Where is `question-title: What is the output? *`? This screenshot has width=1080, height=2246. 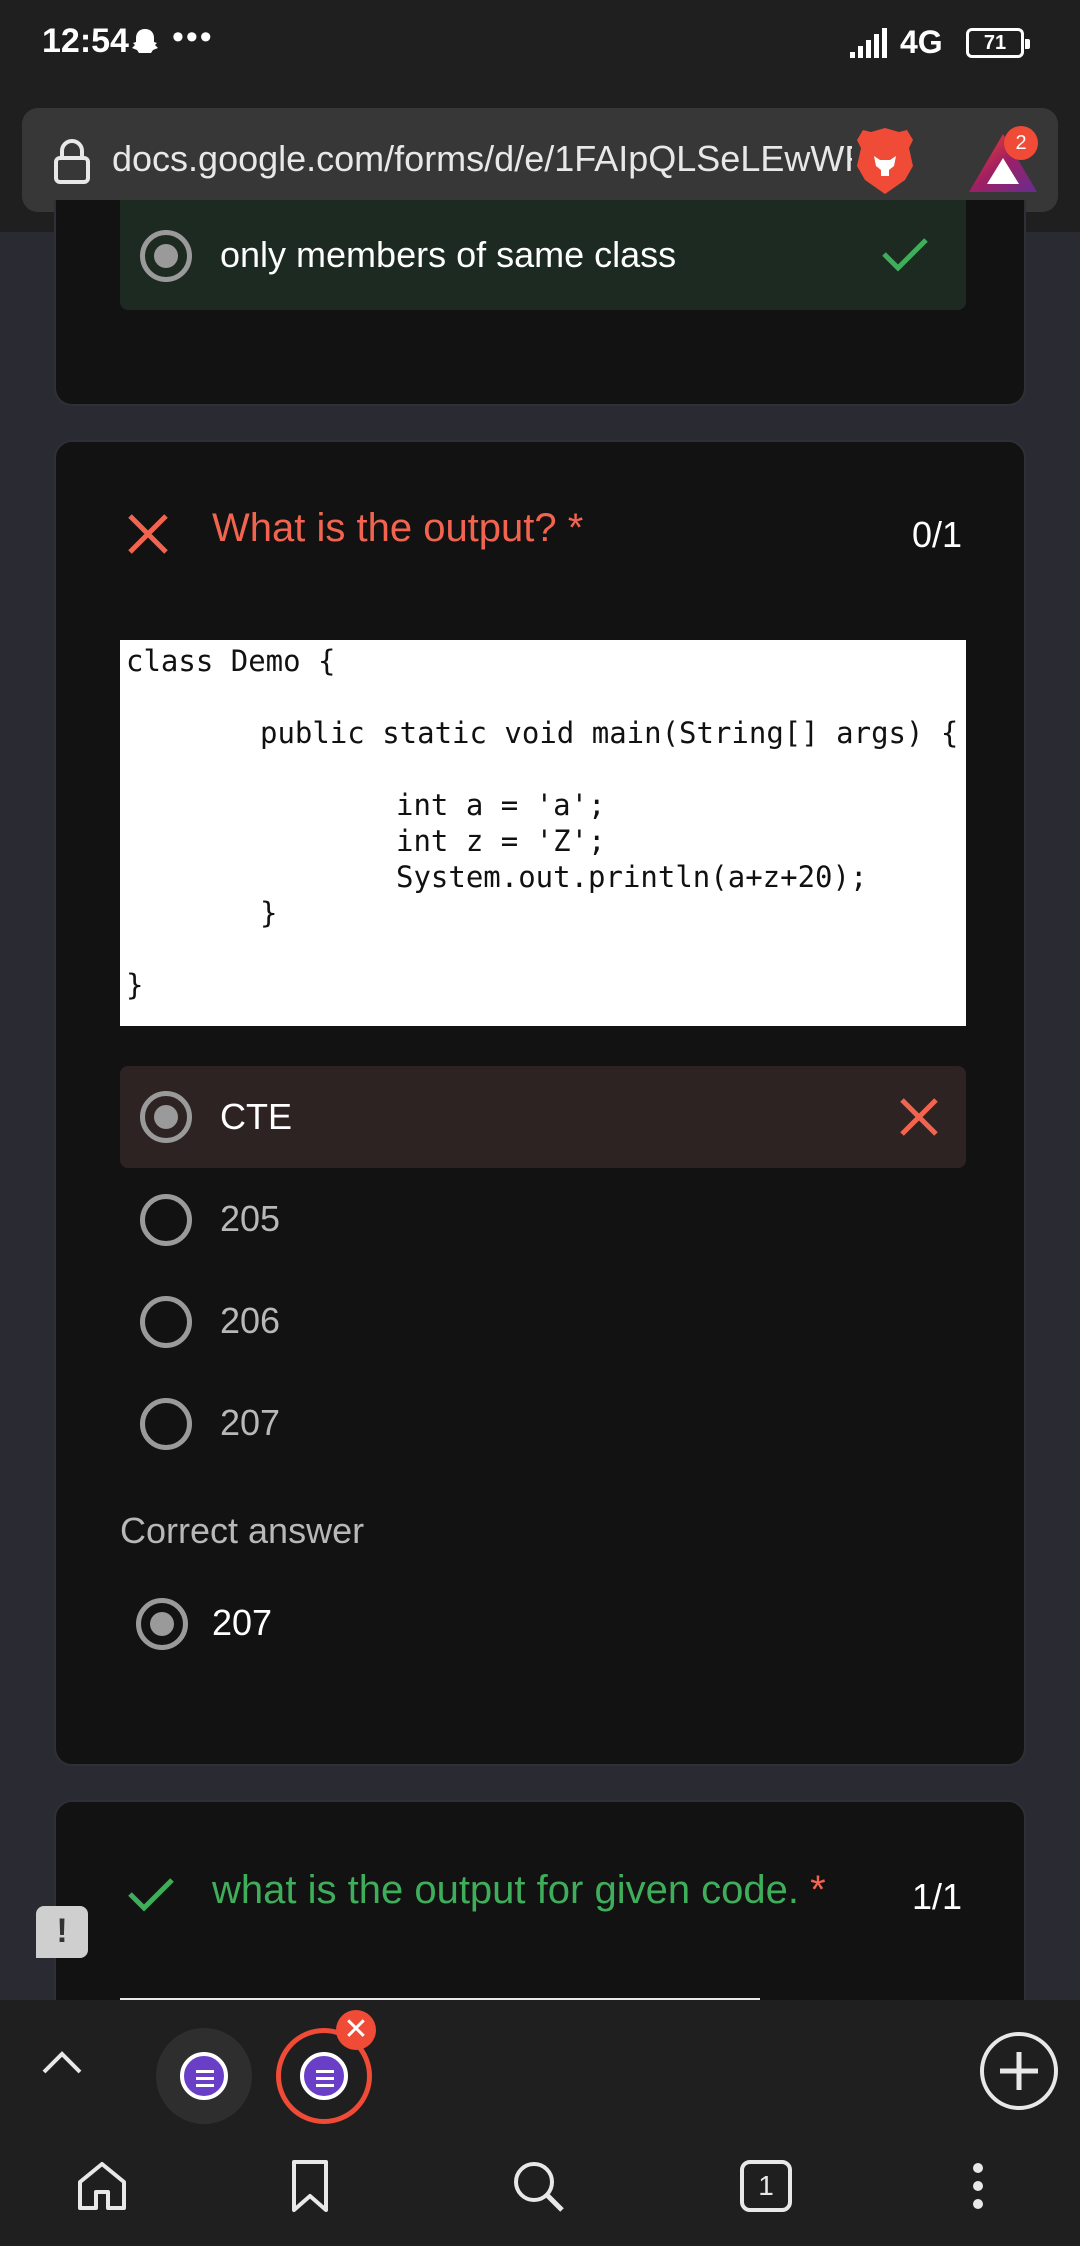
question-title: What is the output? * is located at coordinates (398, 528).